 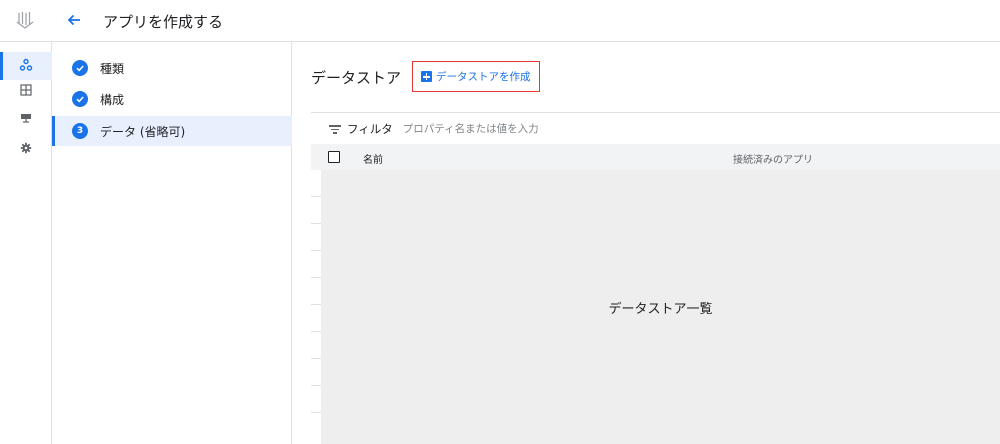 I want to click on row-separators, so click(x=316, y=307).